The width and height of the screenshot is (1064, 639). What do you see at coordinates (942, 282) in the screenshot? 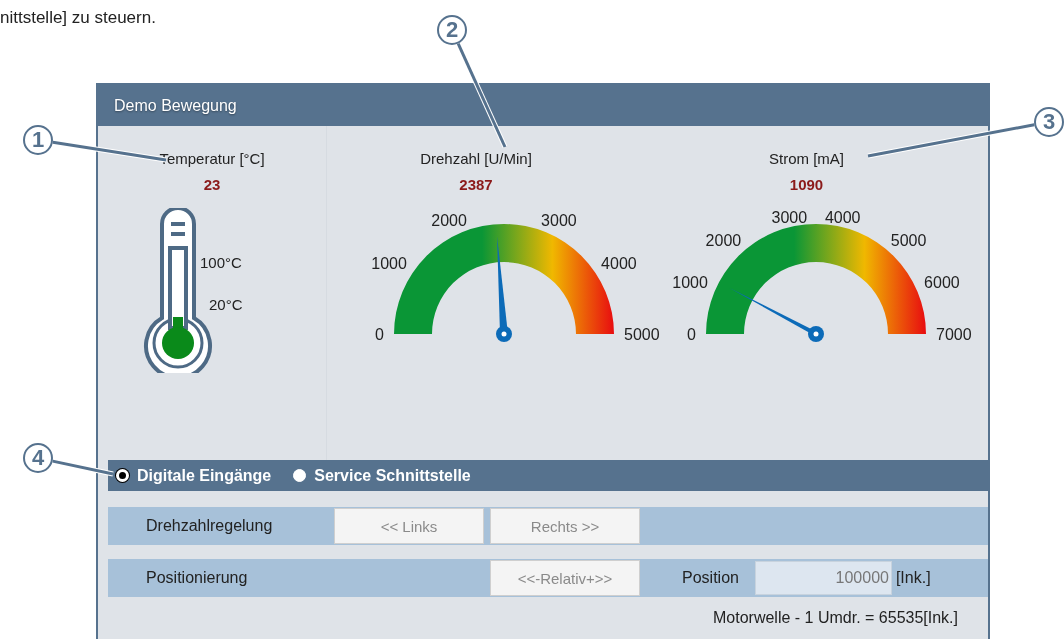
I see `gauge-tick-label: 6000` at bounding box center [942, 282].